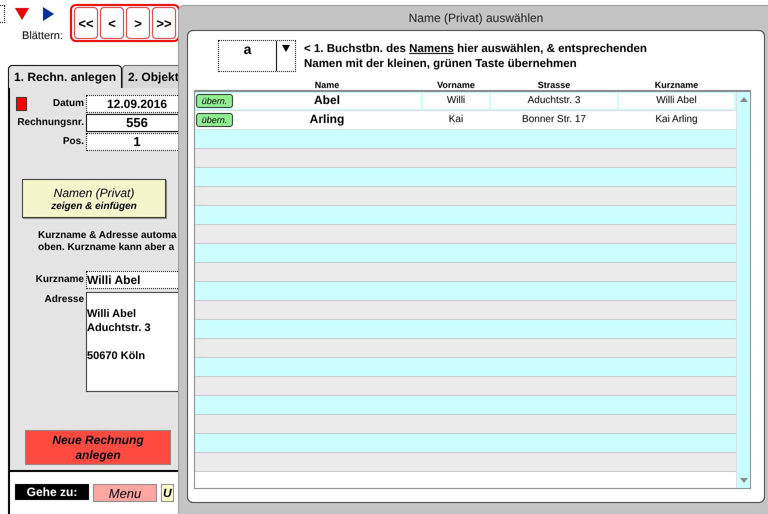 This screenshot has width=768, height=514. I want to click on status-square, so click(21, 103).